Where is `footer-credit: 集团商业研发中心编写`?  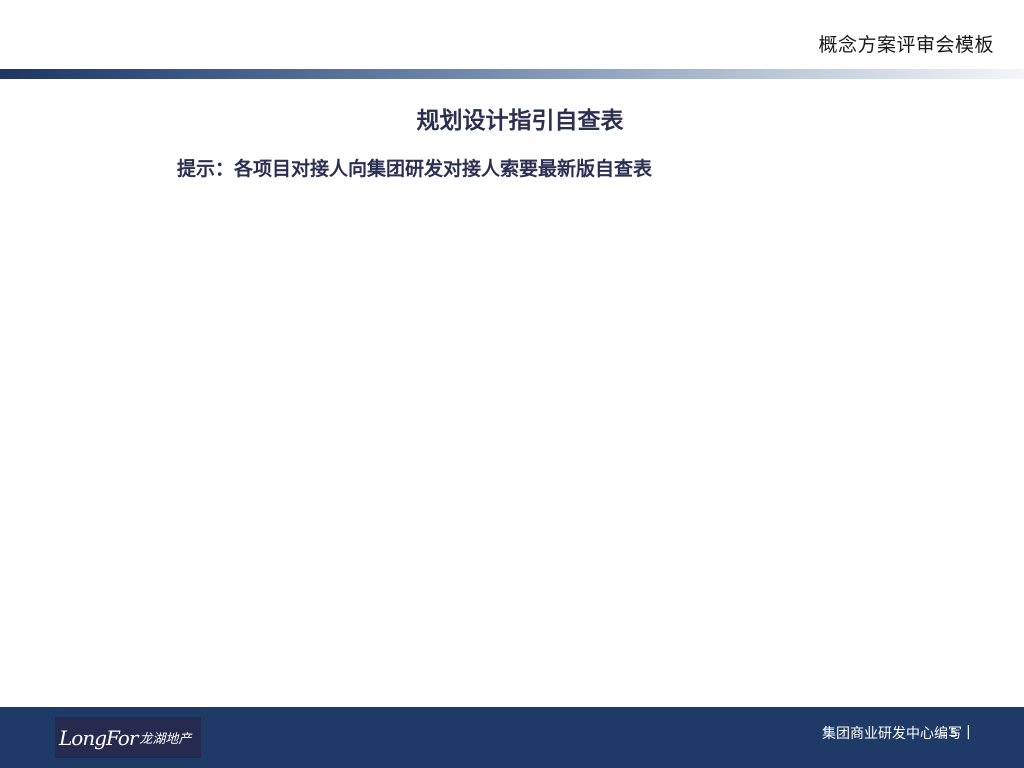
footer-credit: 集团商业研发中心编写 is located at coordinates (892, 734).